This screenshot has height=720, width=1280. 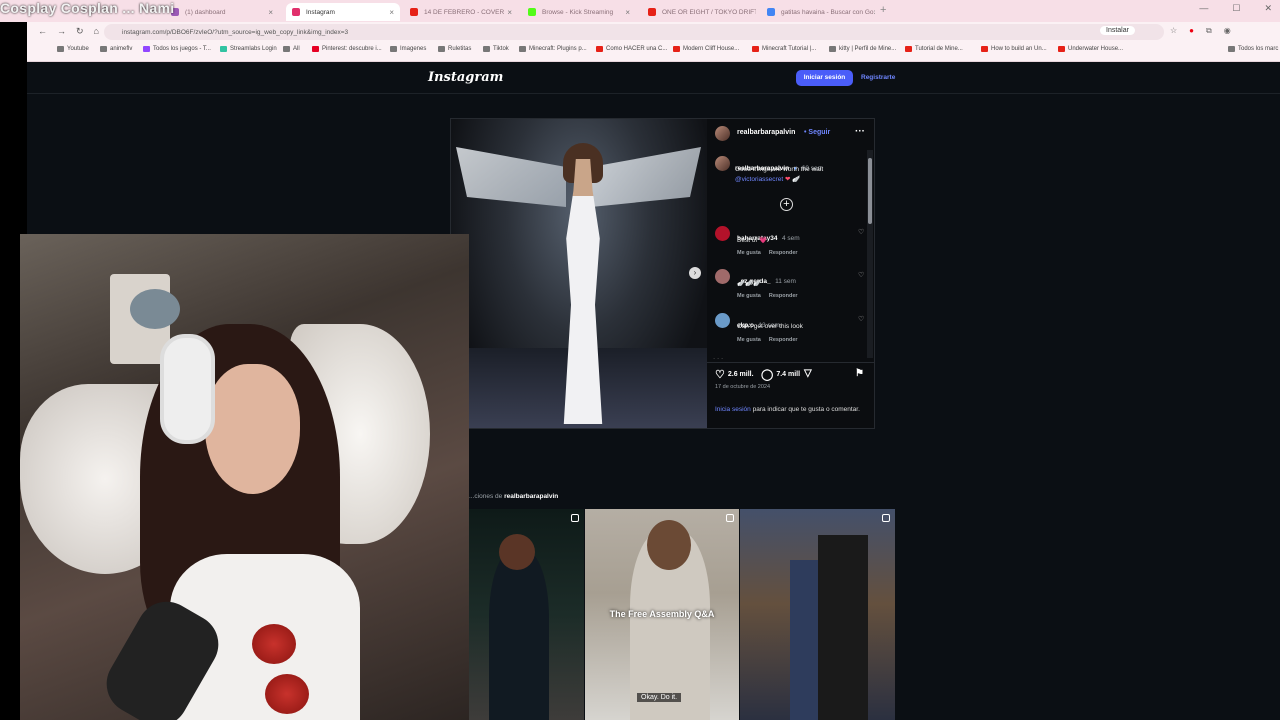 What do you see at coordinates (808, 373) in the screenshot?
I see `share-icon: ▽` at bounding box center [808, 373].